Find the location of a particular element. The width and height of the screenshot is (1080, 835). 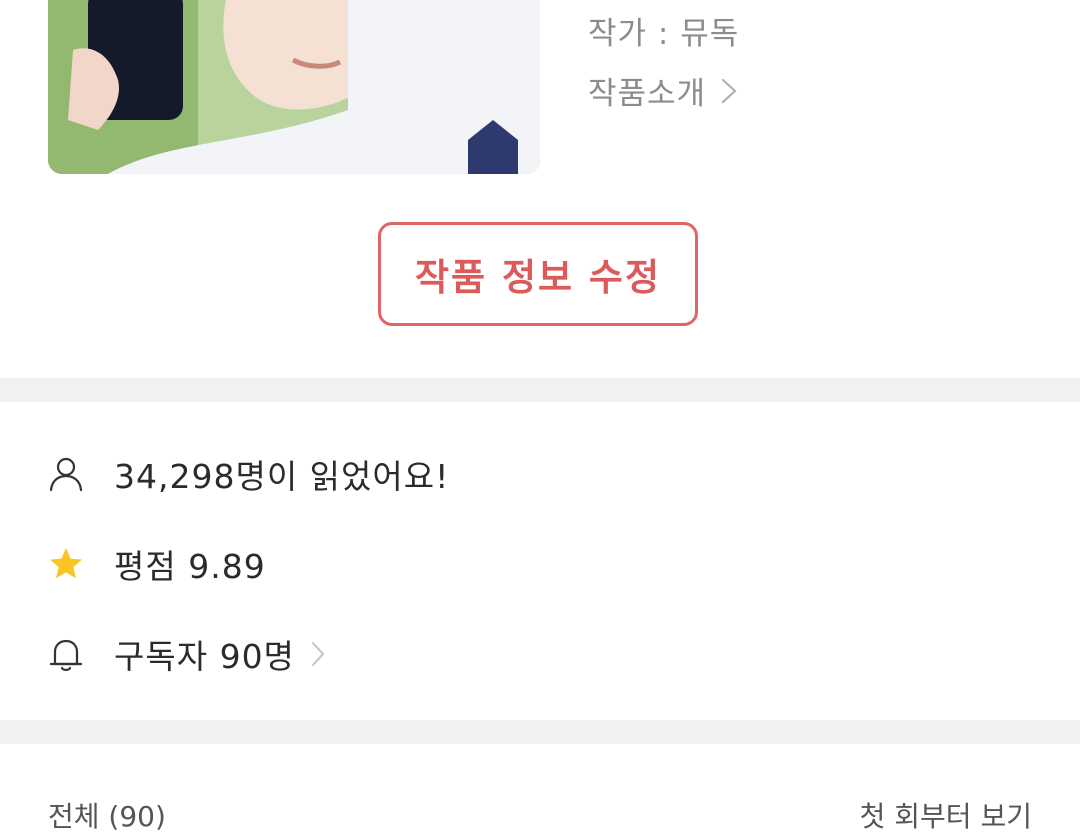

bell-icon is located at coordinates (66, 655).